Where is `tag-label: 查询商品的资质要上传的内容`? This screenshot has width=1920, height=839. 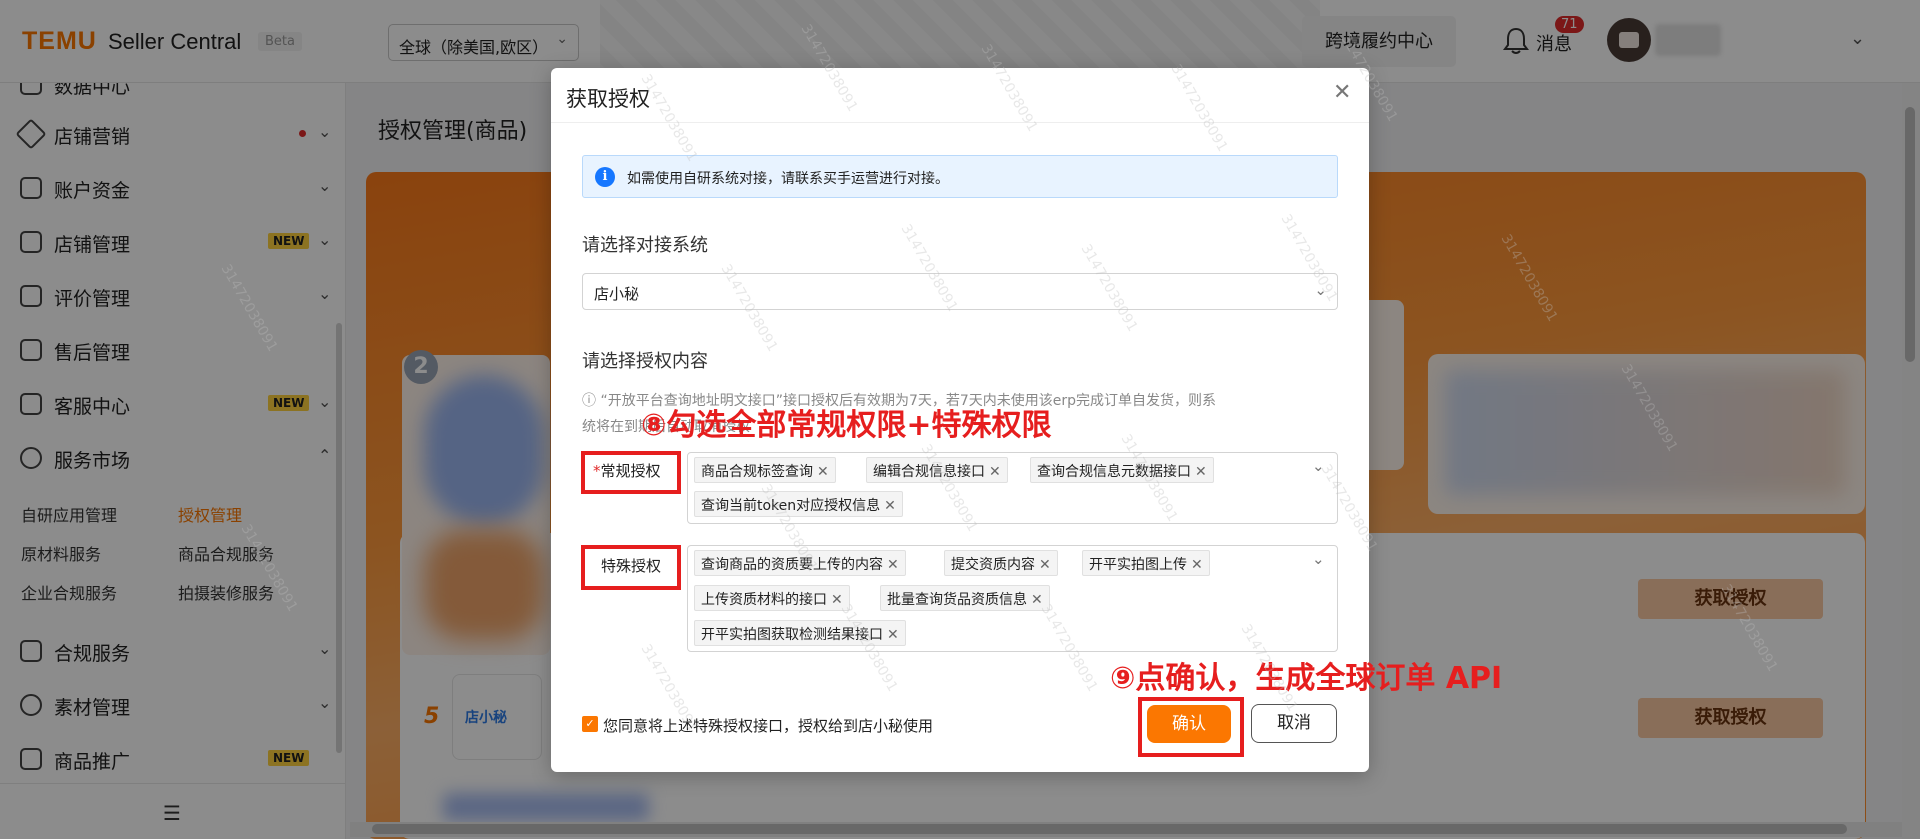
tag-label: 查询商品的资质要上传的内容 is located at coordinates (792, 565).